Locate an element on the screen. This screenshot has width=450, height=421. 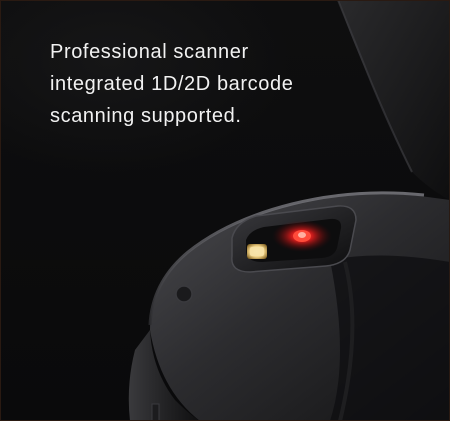
flash-led-icon is located at coordinates (257, 251).